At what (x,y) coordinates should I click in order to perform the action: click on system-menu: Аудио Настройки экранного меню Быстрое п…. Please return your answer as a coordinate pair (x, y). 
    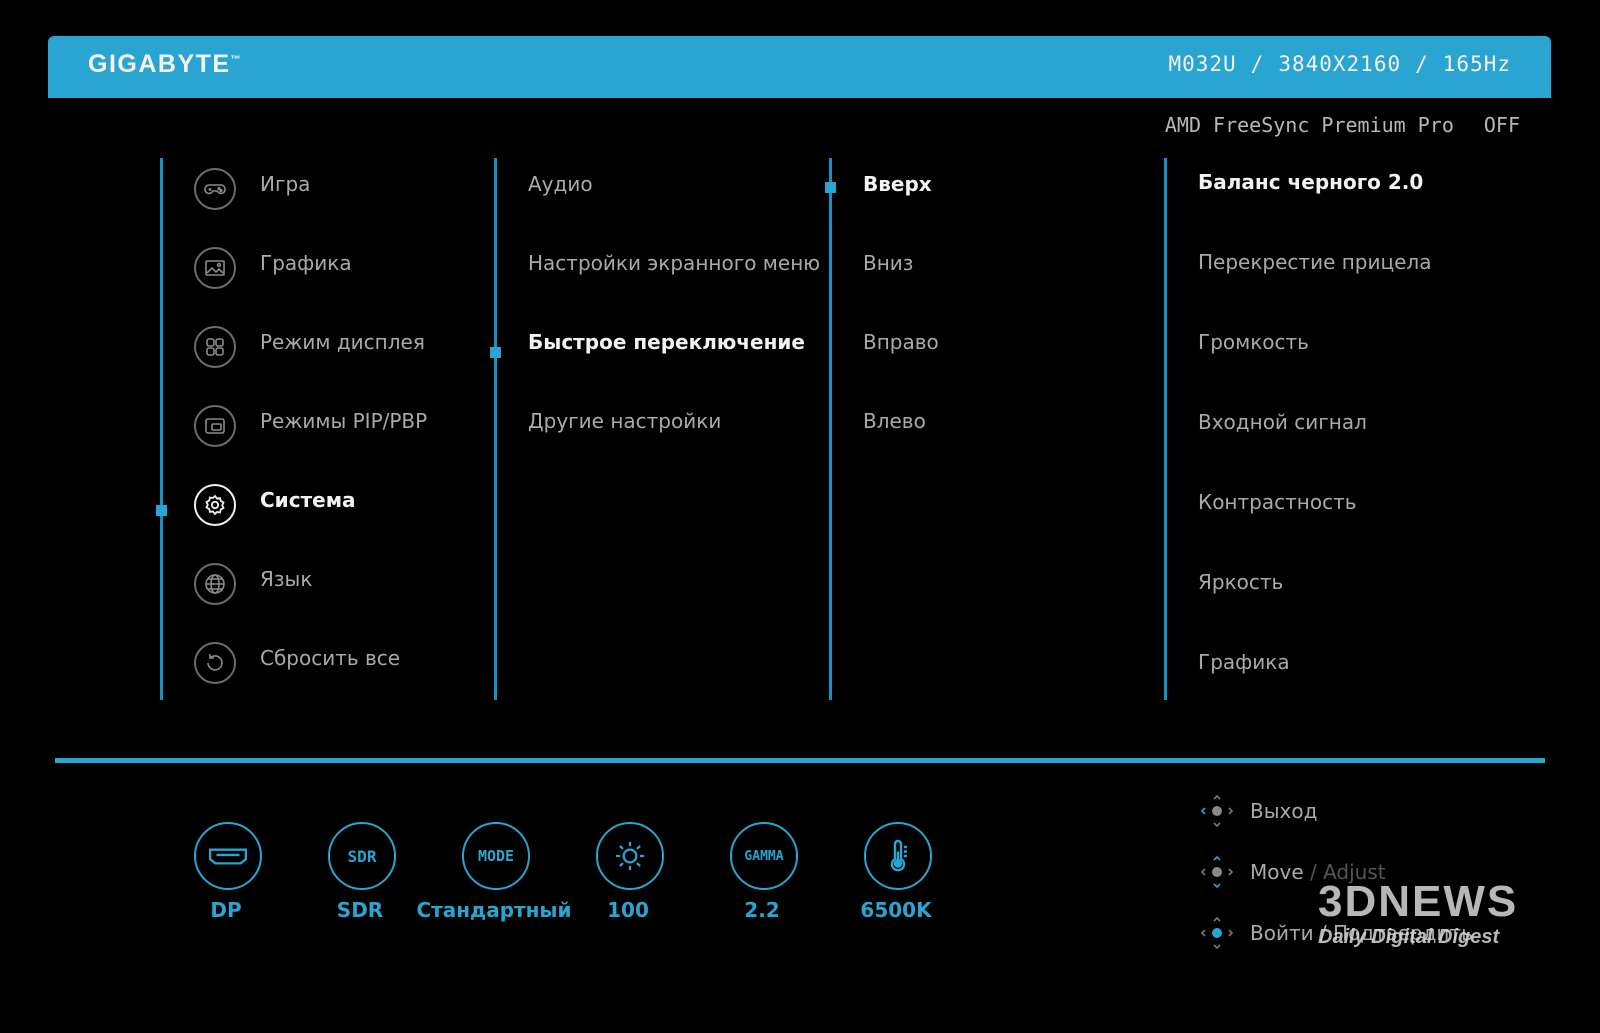
    Looking at the image, I should click on (655, 429).